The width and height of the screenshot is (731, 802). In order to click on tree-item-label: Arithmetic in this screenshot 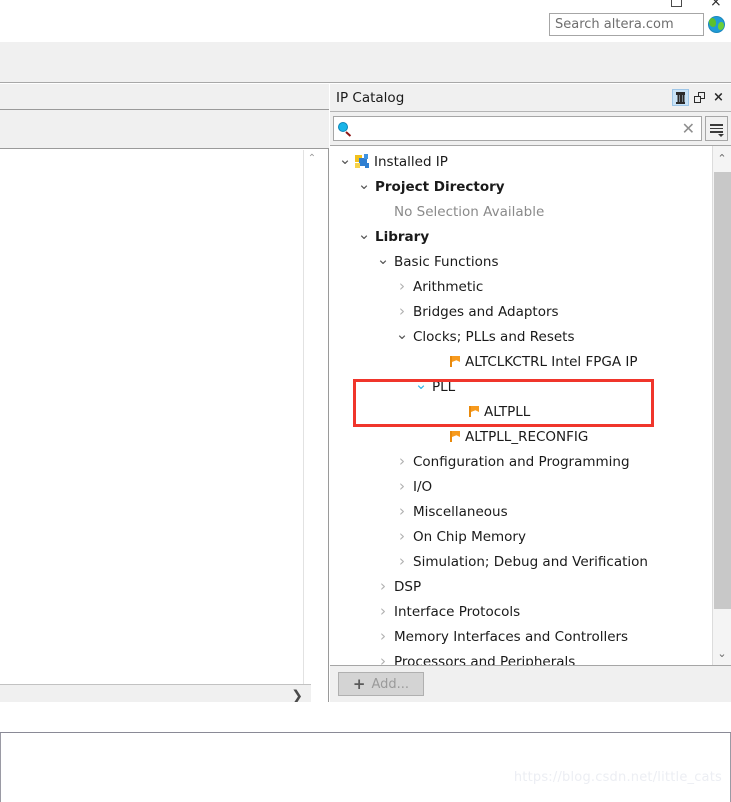, I will do `click(448, 286)`.